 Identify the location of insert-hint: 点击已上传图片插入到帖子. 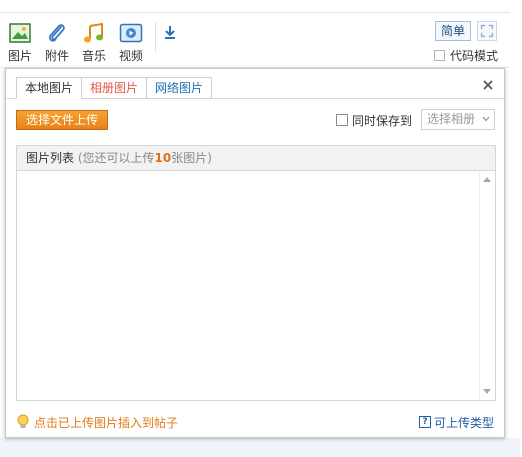
(97, 422).